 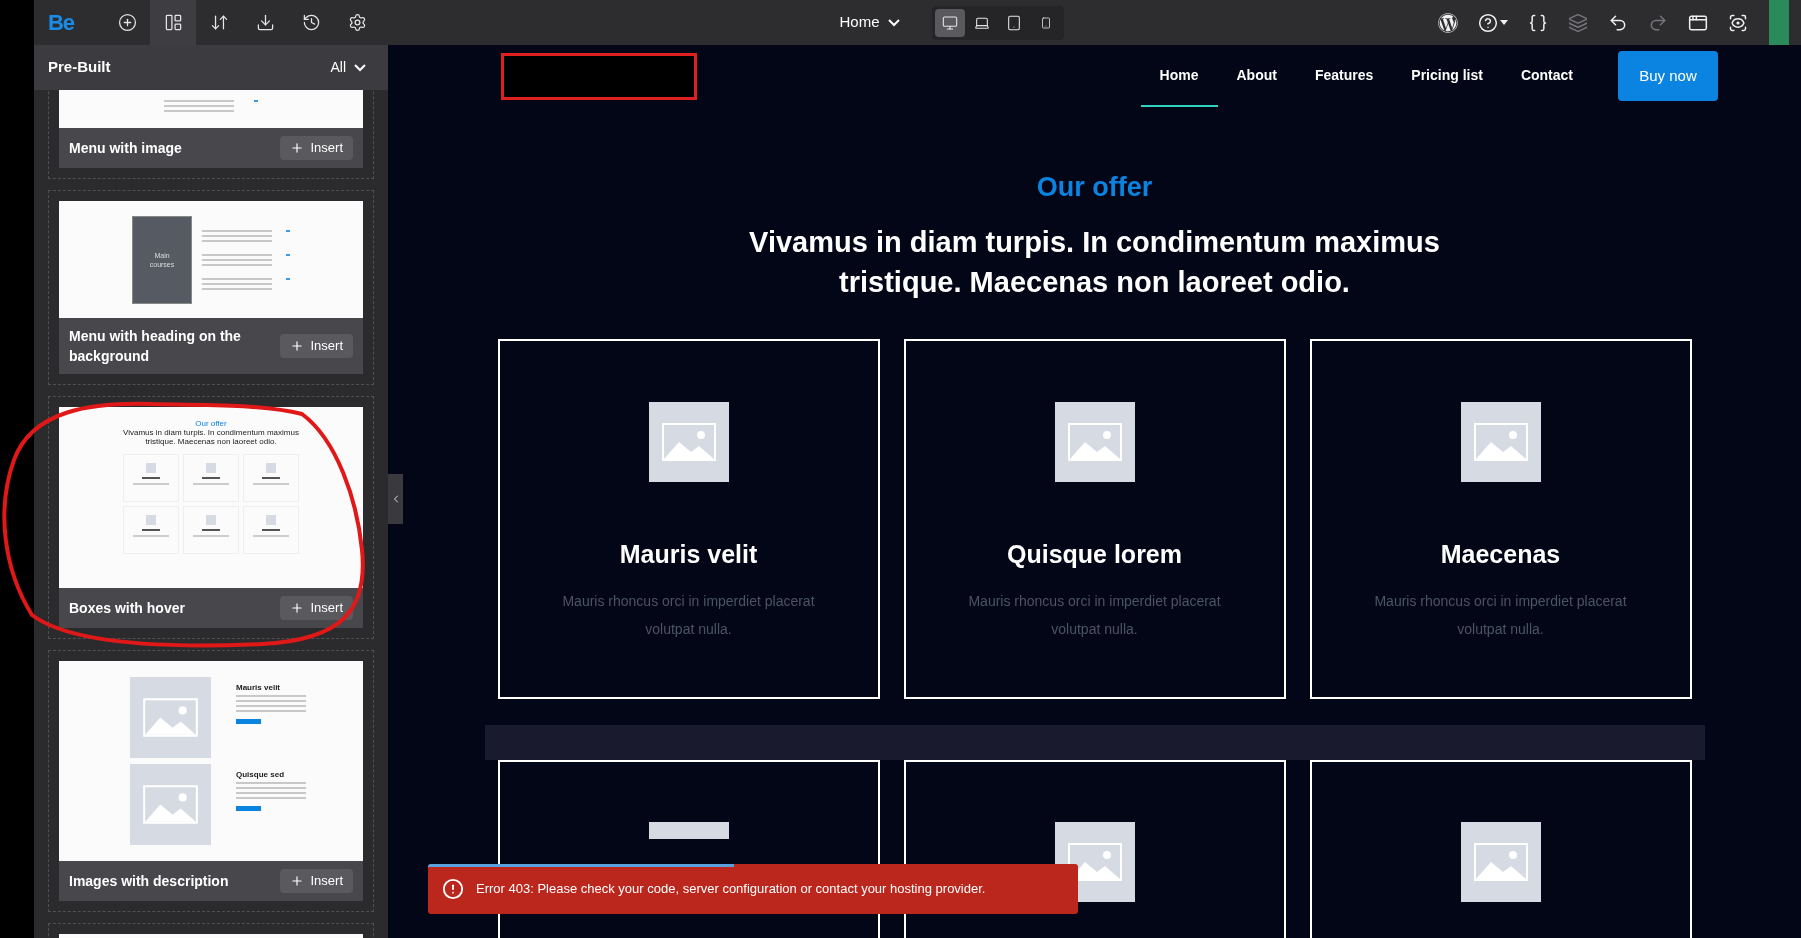 What do you see at coordinates (127, 608) in the screenshot?
I see `card-title: Boxes with hover` at bounding box center [127, 608].